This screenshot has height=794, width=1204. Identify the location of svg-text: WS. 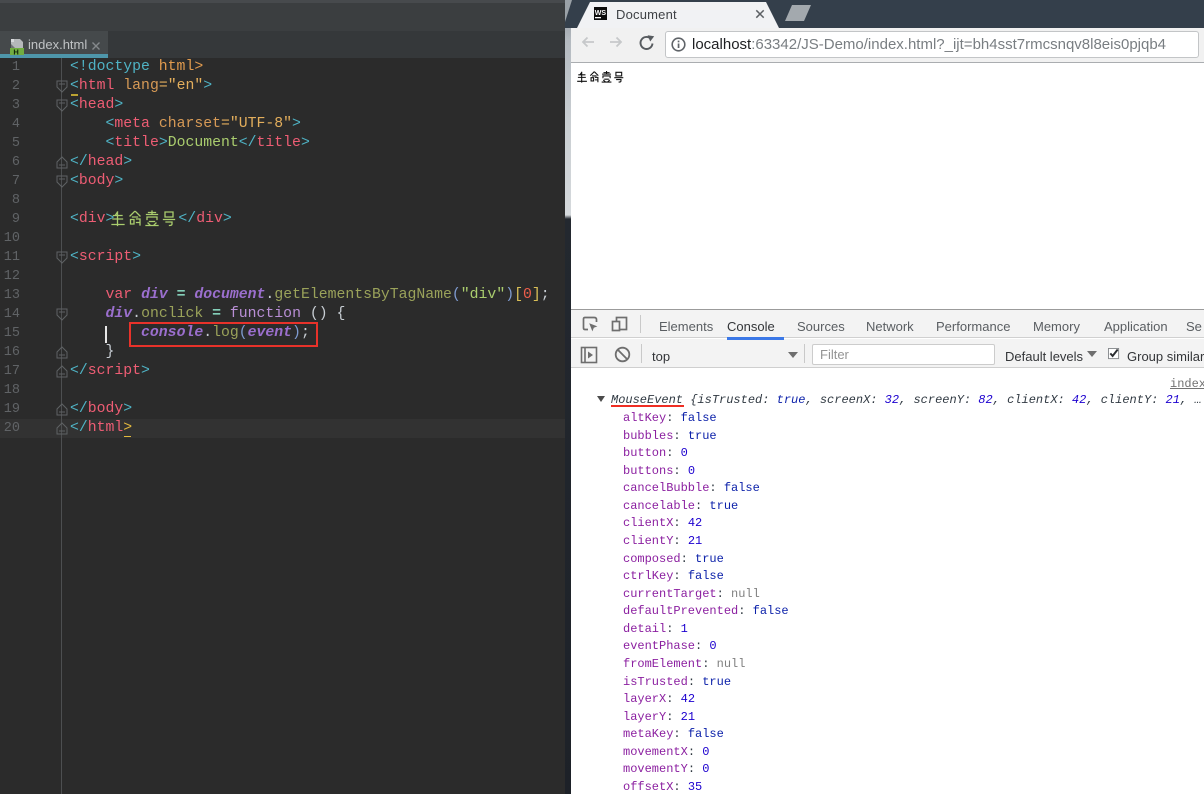
(601, 13).